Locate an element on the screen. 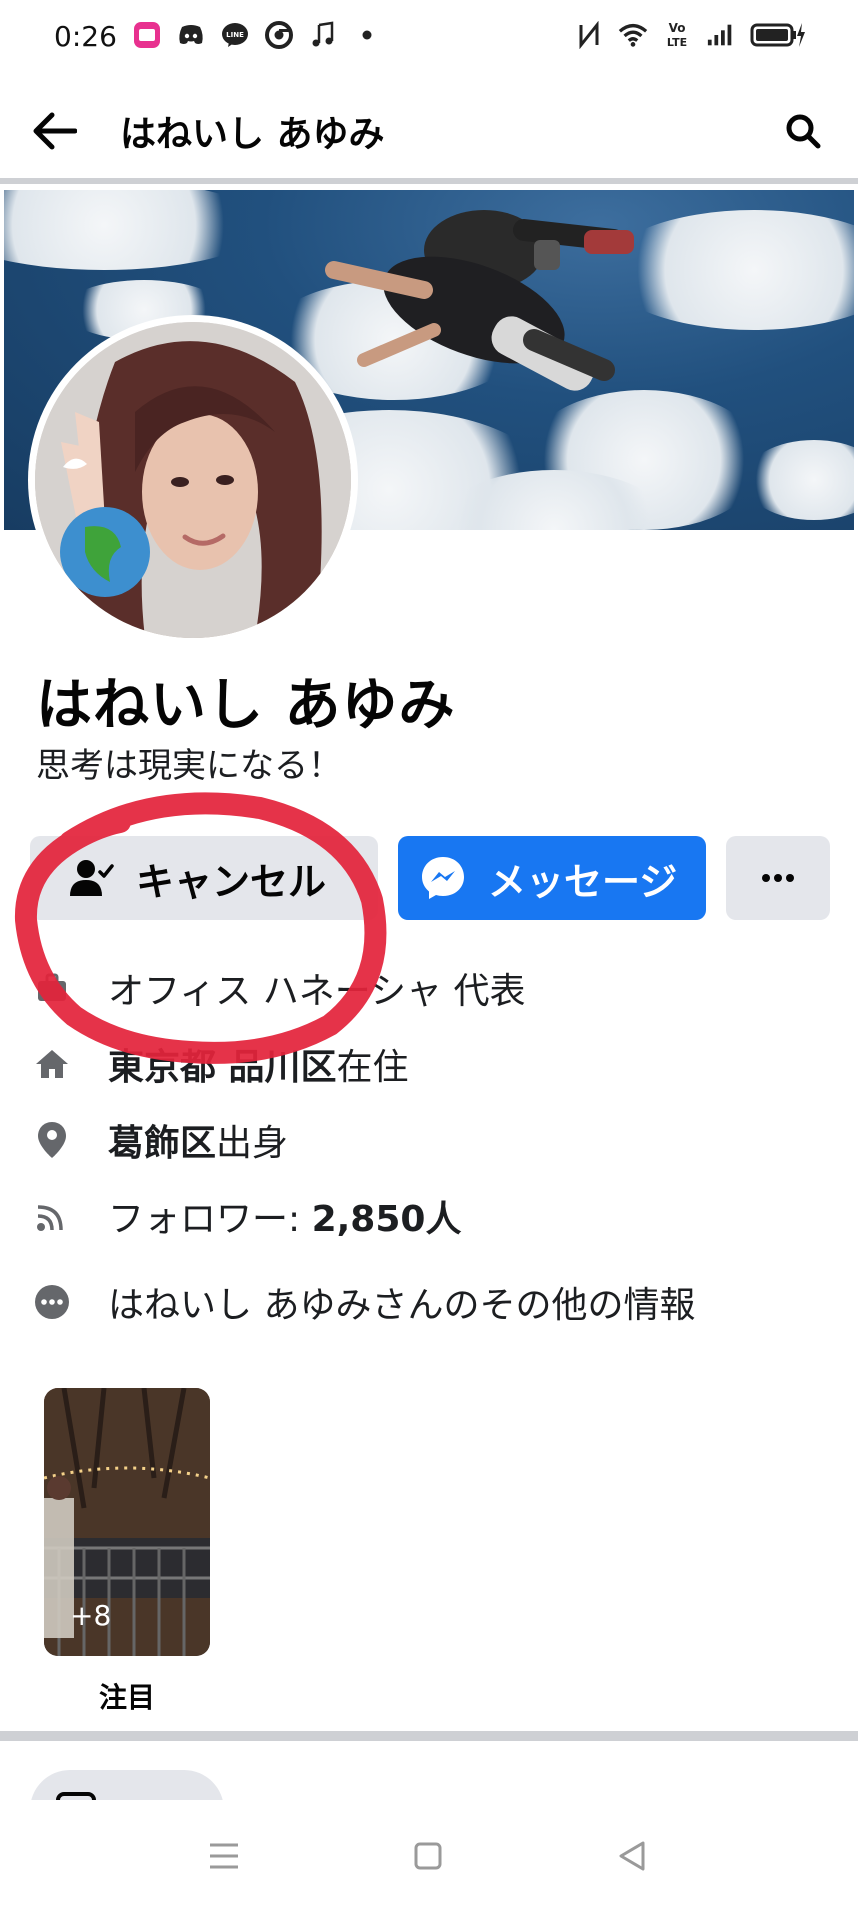  back-button is located at coordinates (55, 131).